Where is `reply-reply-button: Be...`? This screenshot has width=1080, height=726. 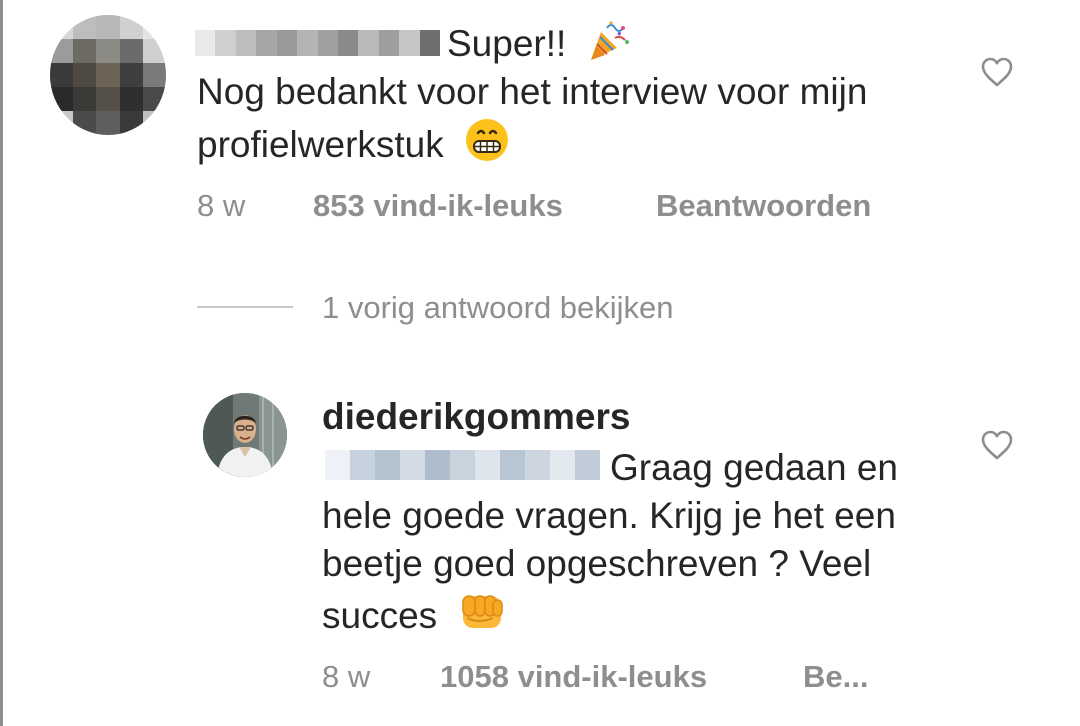
reply-reply-button: Be... is located at coordinates (835, 677).